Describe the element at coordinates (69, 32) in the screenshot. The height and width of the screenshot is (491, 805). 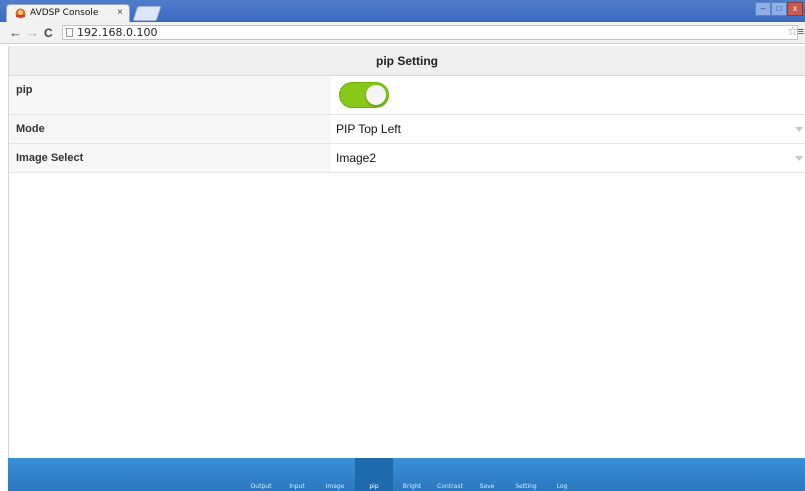
I see `page-icon` at that location.